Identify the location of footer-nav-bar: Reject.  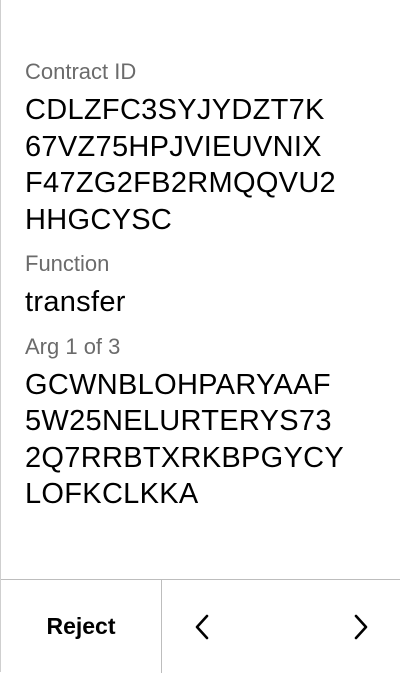
(200, 626).